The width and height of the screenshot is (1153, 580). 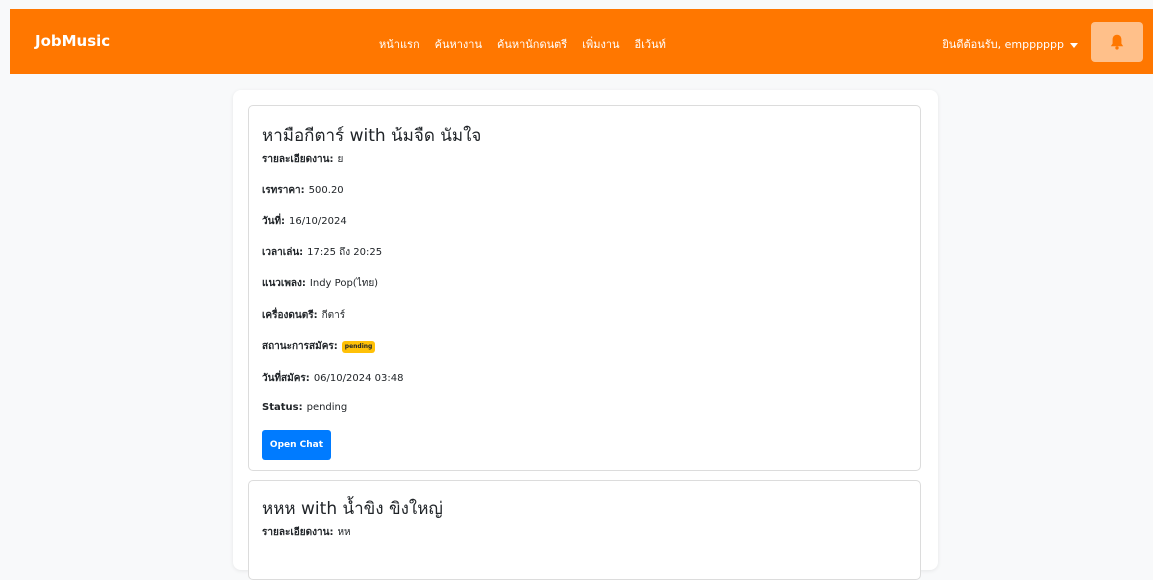 I want to click on user-dropdown: ยินดีต้อนรับ, empppppp, so click(x=1010, y=44).